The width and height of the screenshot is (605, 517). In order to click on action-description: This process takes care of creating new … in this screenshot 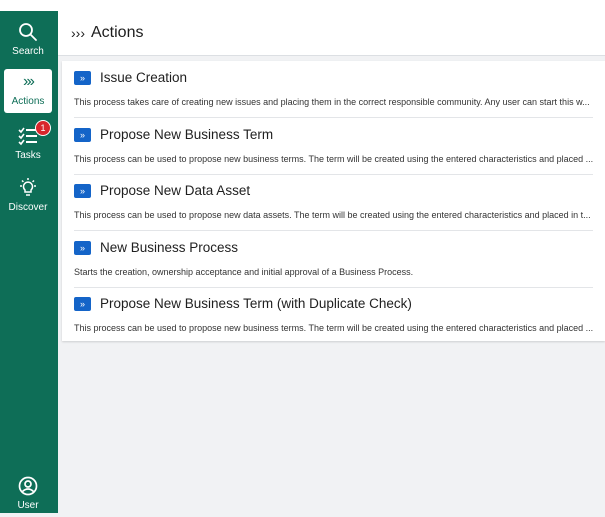, I will do `click(332, 102)`.